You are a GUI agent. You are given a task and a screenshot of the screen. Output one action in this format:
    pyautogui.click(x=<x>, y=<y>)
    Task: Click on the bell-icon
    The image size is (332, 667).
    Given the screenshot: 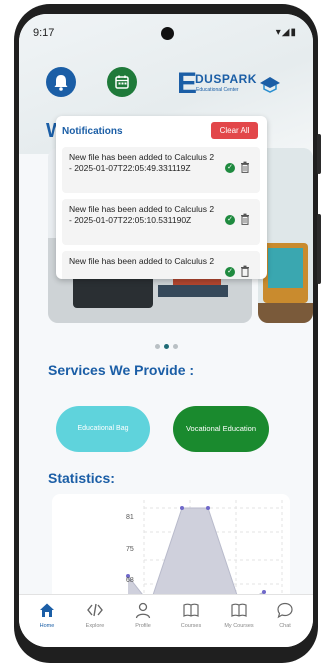 What is the action you would take?
    pyautogui.click(x=61, y=83)
    